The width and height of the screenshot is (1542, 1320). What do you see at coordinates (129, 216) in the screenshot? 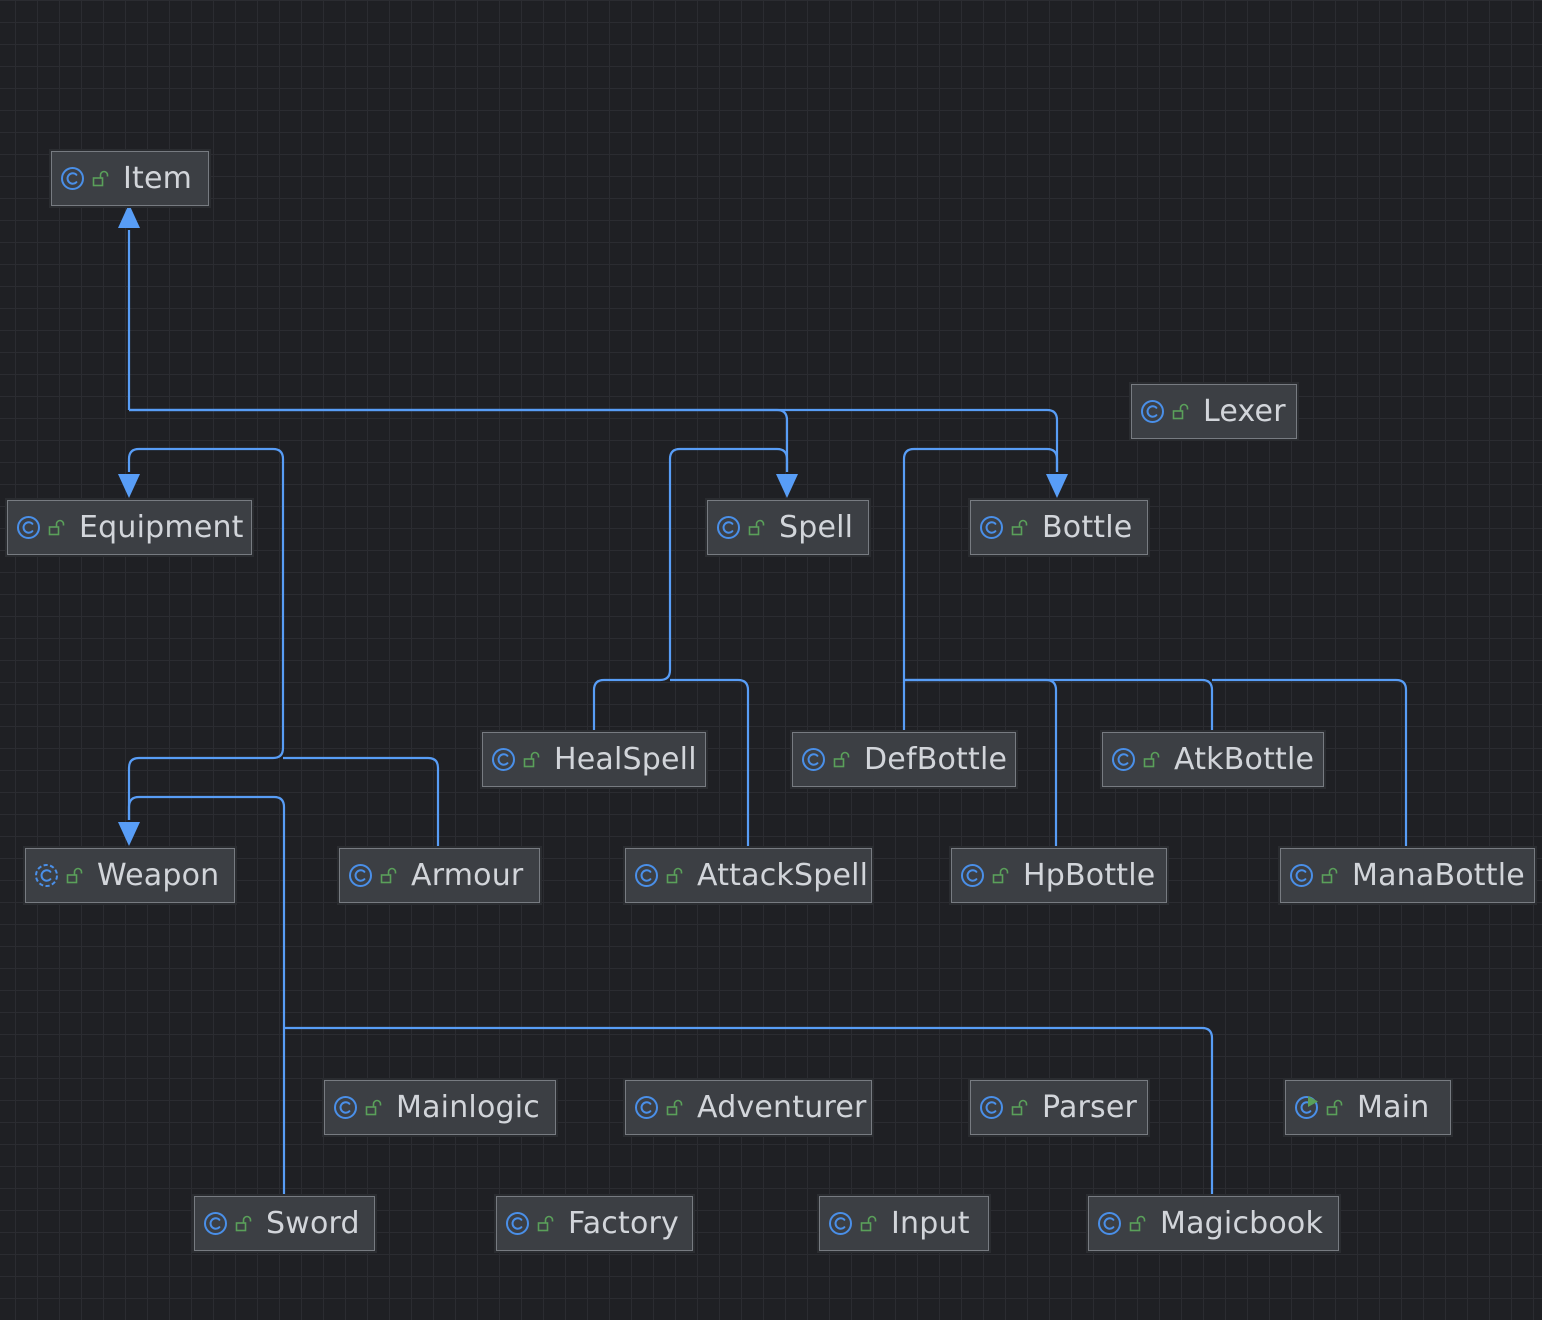
I see `arrowhead-item` at bounding box center [129, 216].